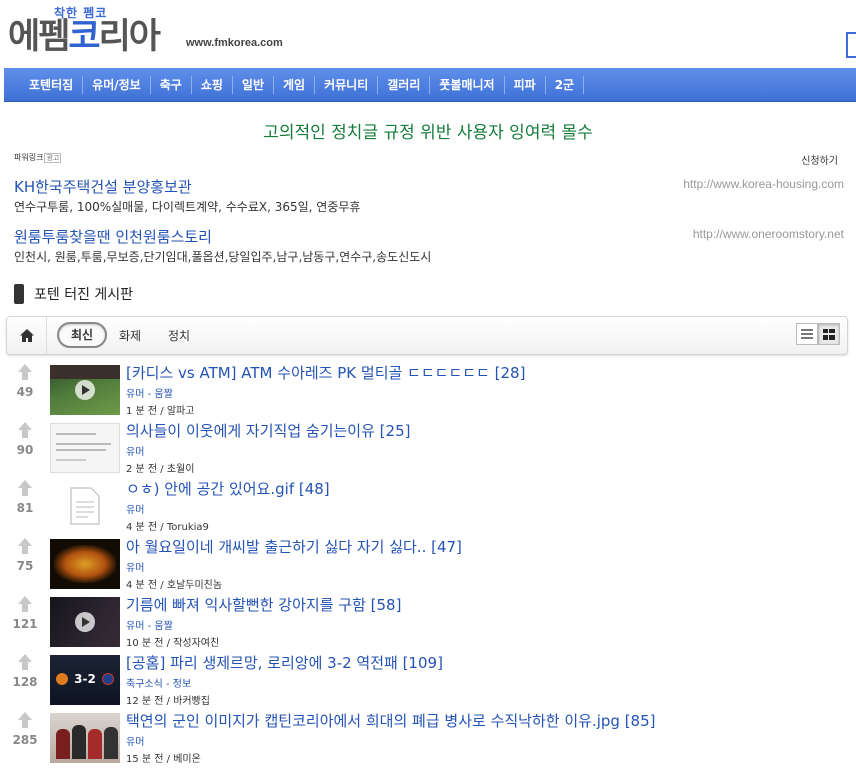  I want to click on nav-item-label: 일반, so click(253, 84).